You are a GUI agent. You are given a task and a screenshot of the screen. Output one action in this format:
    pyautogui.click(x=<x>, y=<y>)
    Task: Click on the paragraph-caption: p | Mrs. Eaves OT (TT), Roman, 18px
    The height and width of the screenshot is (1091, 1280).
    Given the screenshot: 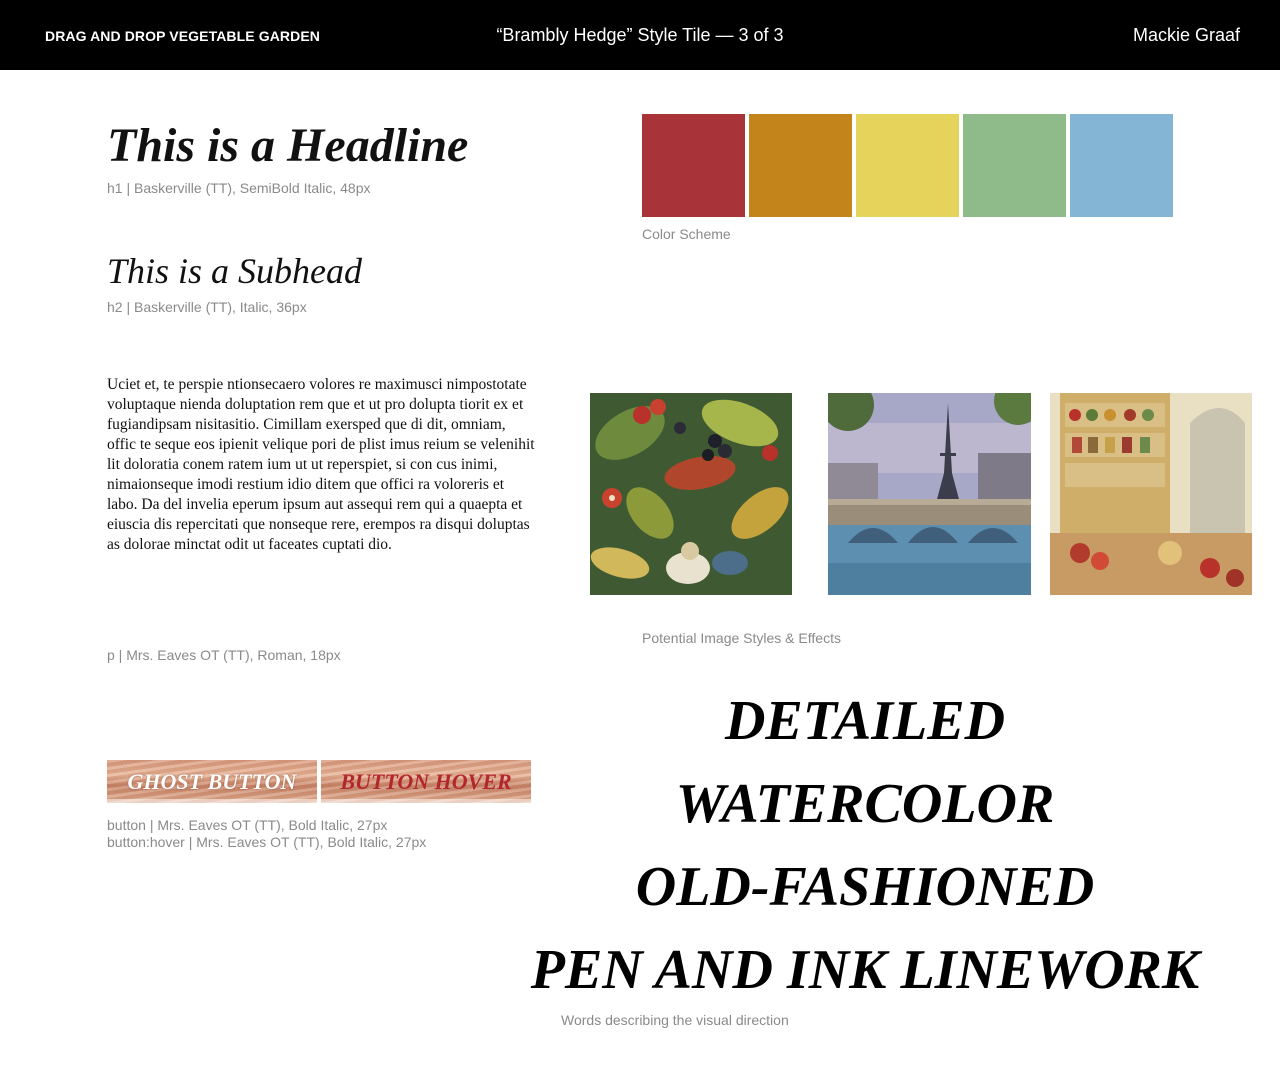 What is the action you would take?
    pyautogui.click(x=224, y=655)
    